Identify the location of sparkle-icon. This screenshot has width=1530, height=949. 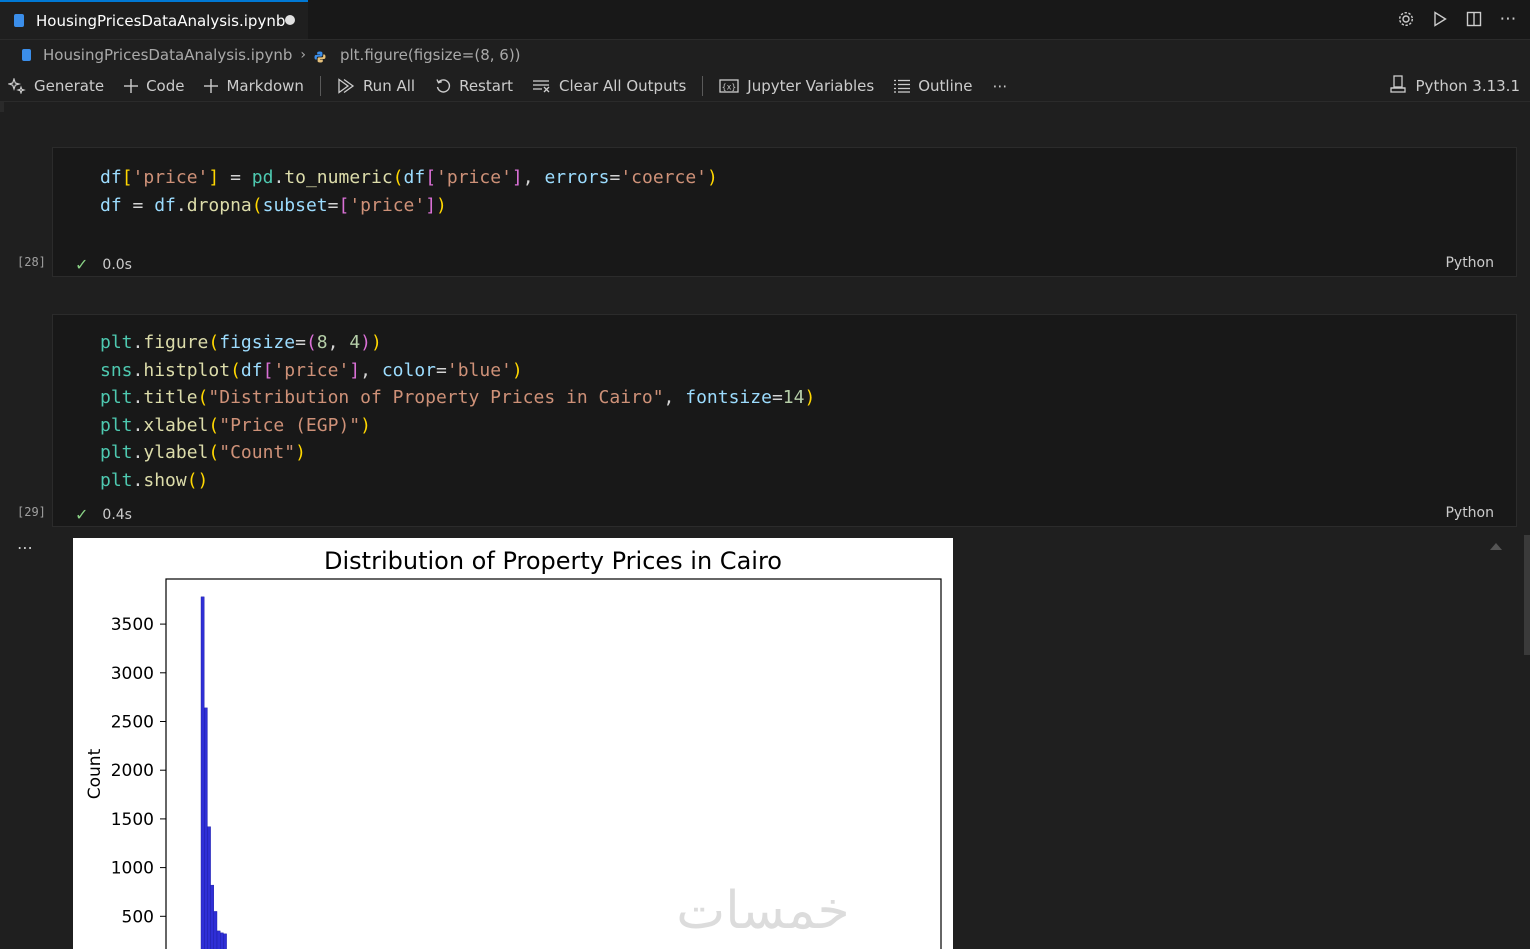
(17, 85).